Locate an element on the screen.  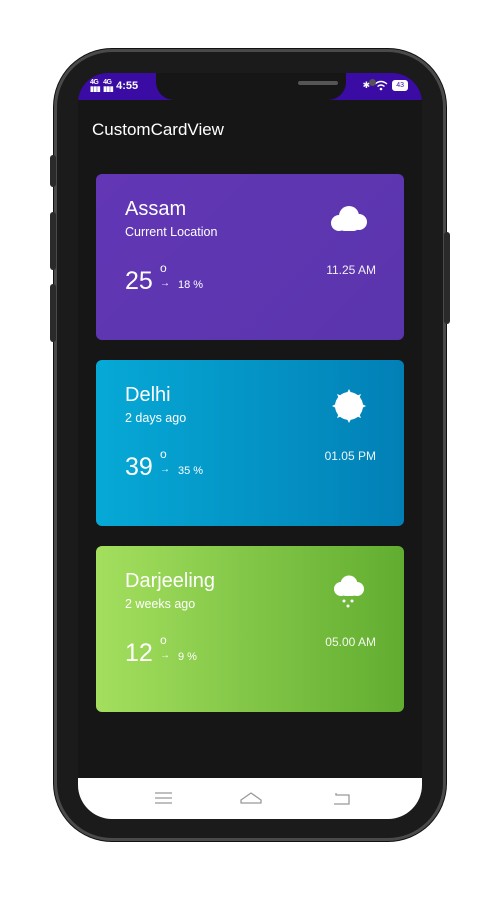
battery-icon: 43 is located at coordinates (400, 85).